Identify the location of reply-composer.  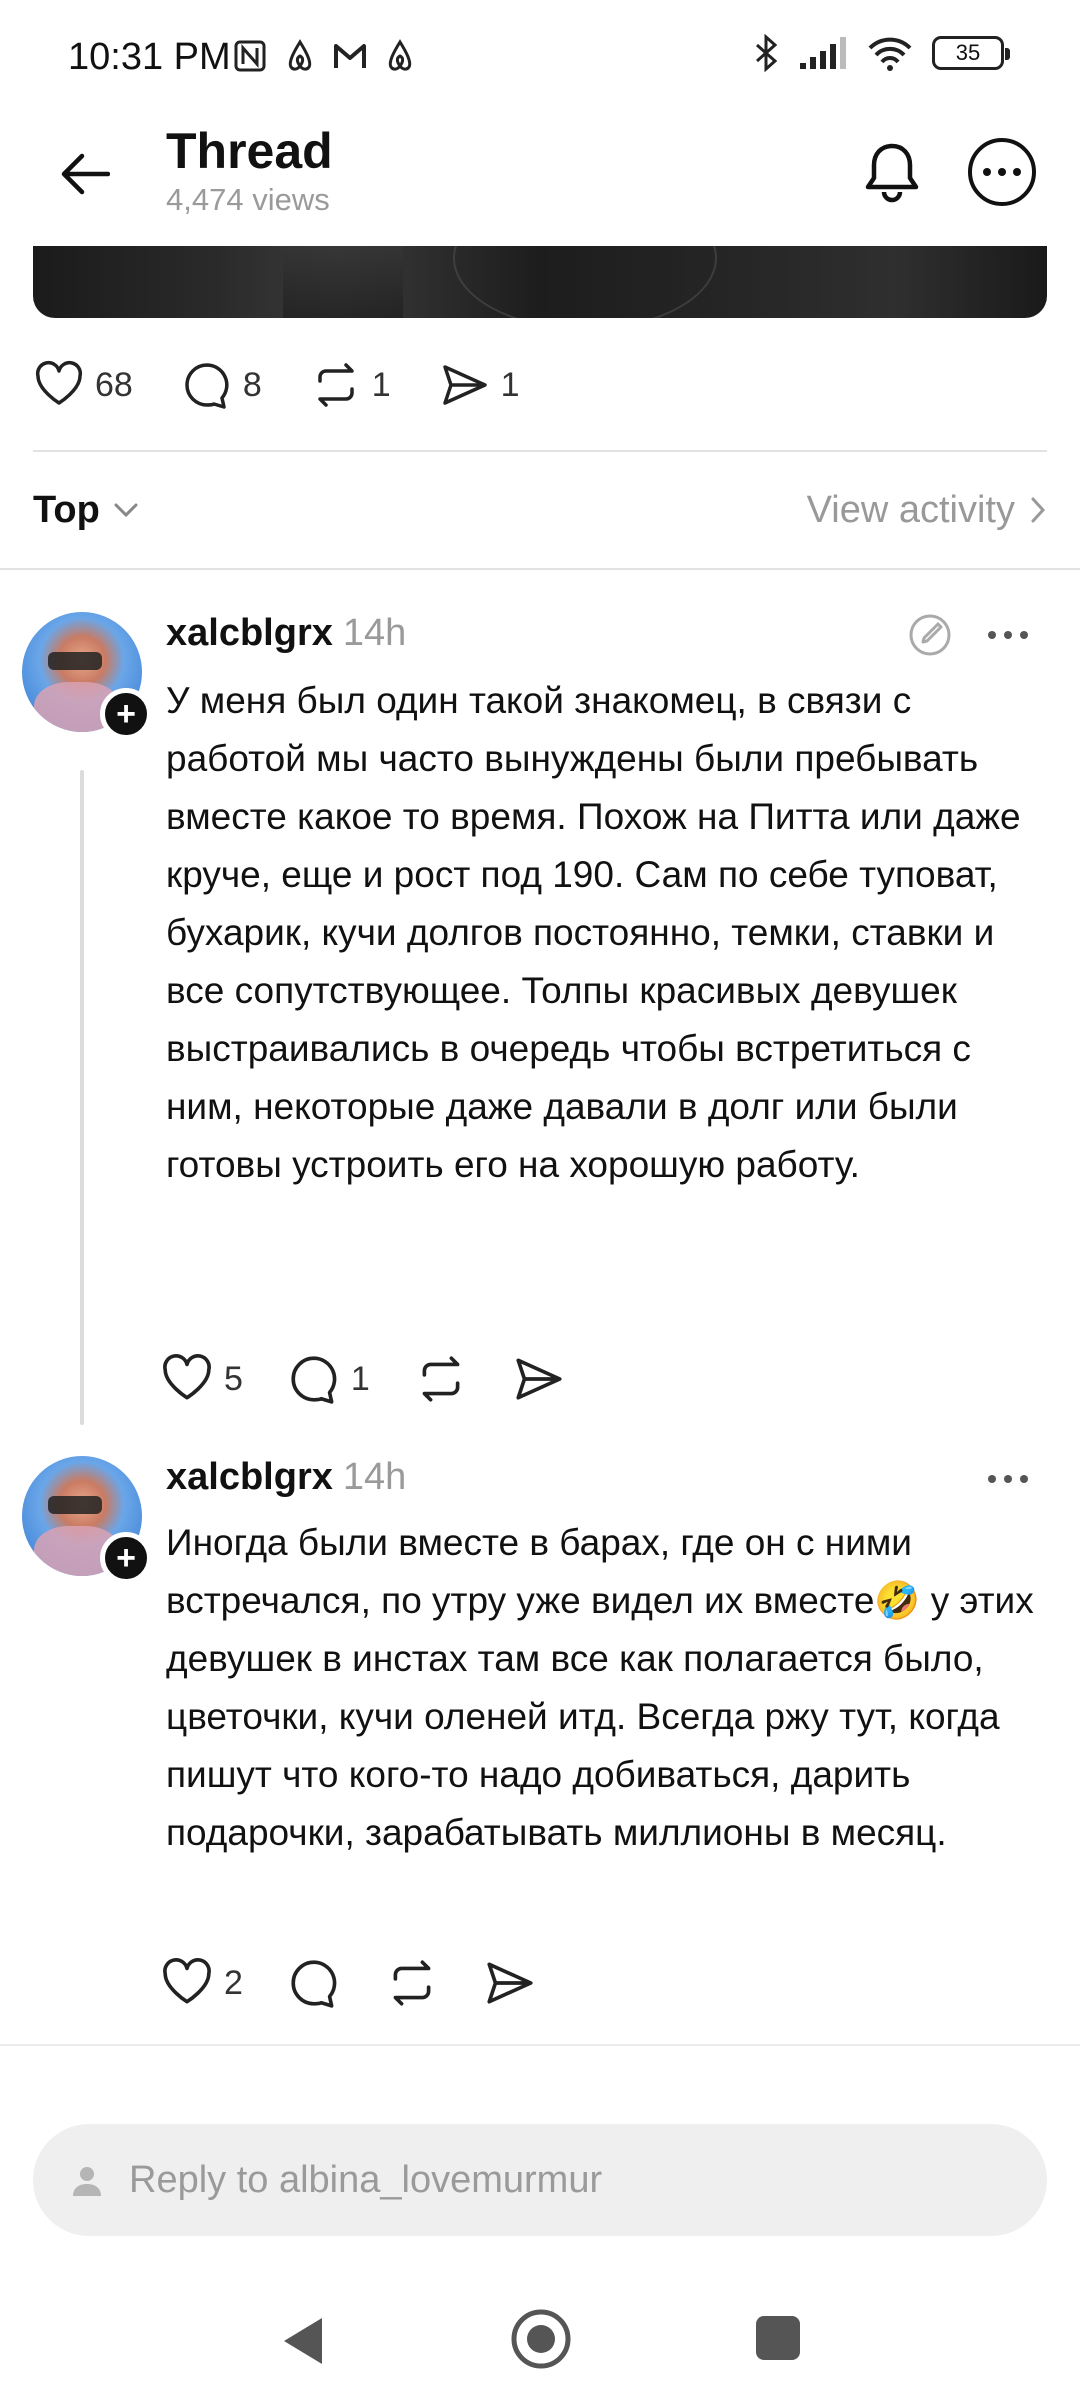
(540, 2180).